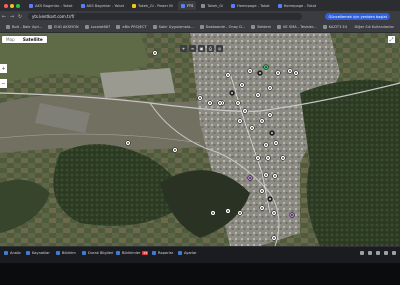  Describe the element at coordinates (20, 17) in the screenshot. I see `reload-icon: ↻` at that location.